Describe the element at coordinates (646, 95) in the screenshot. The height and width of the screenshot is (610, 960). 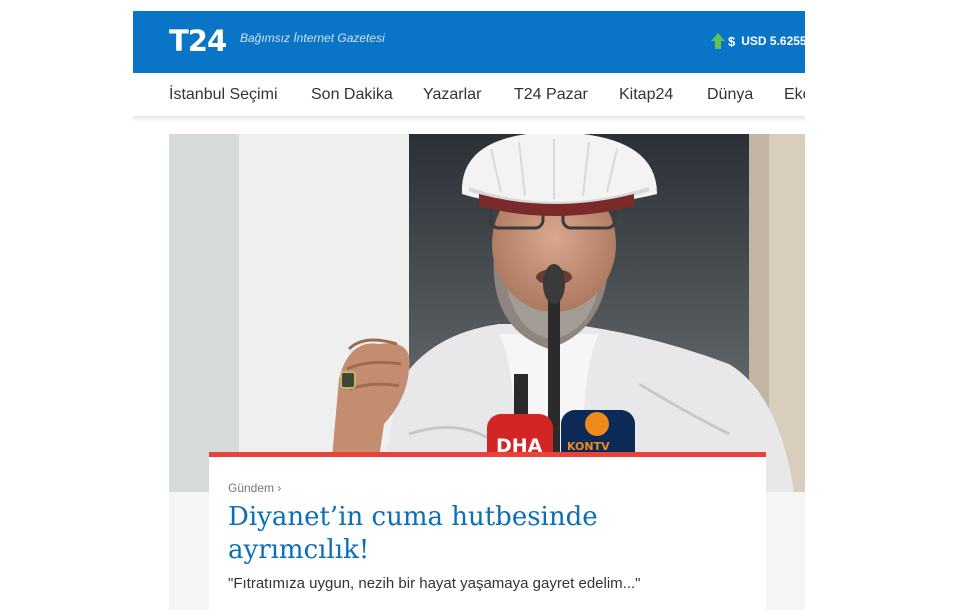
I see `nav-item-kitap24: Kitap24` at that location.